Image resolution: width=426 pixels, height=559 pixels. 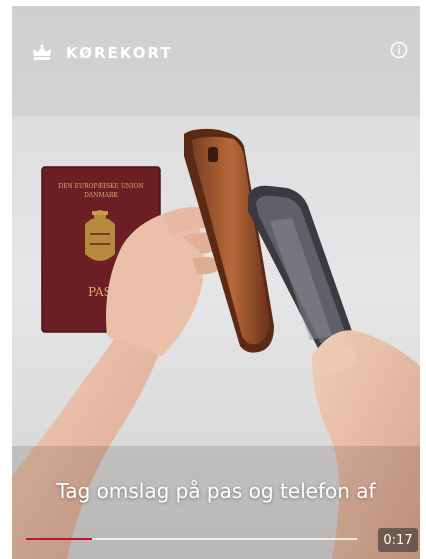 What do you see at coordinates (59, 539) in the screenshot?
I see `video-progress-fill` at bounding box center [59, 539].